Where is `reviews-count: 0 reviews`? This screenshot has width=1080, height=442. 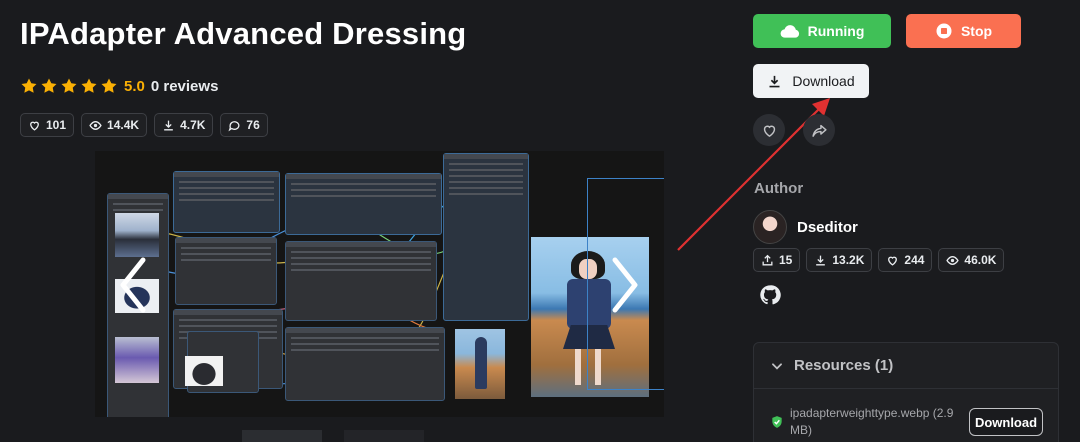
reviews-count: 0 reviews is located at coordinates (185, 86).